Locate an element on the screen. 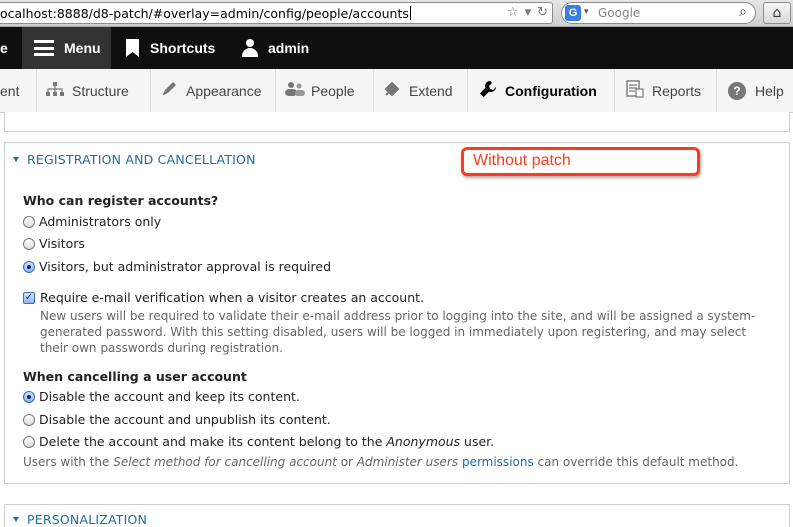 This screenshot has height=527, width=793. toolbar-user-label: admin is located at coordinates (289, 48).